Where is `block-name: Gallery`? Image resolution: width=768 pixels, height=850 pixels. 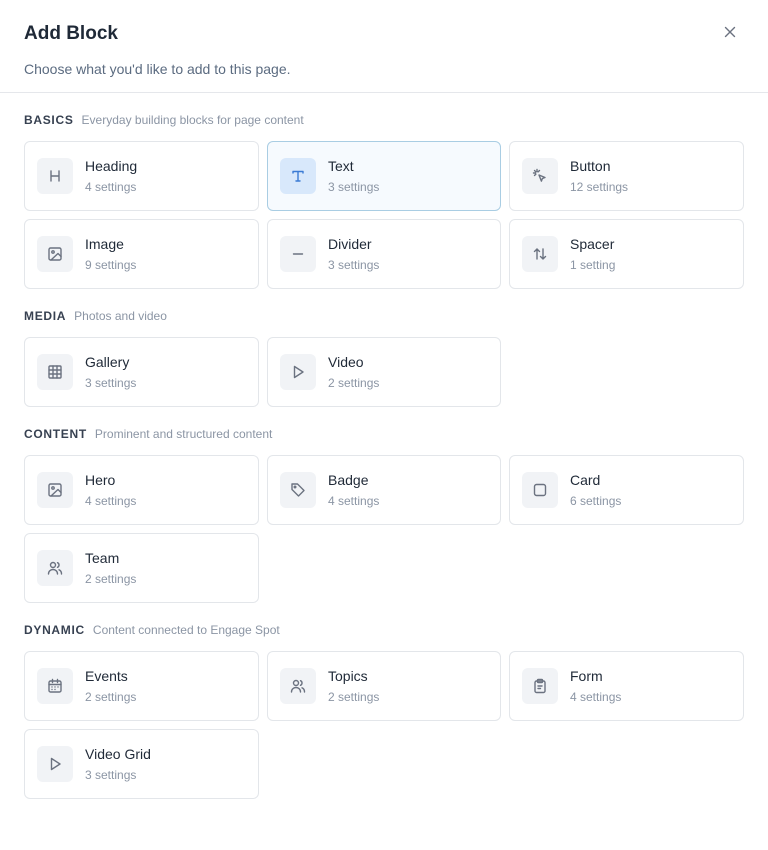 block-name: Gallery is located at coordinates (107, 361).